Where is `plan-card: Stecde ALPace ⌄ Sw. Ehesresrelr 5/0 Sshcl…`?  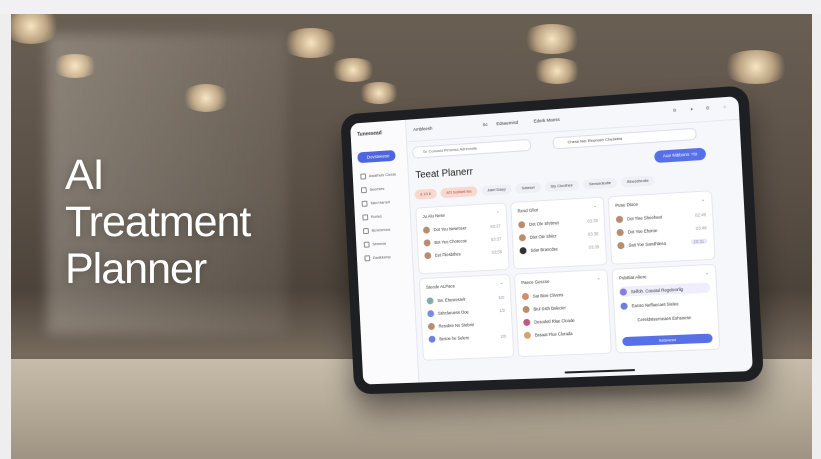 plan-card: Stecde ALPace ⌄ Sw. Ehesresrelr 5/0 Sshcl… is located at coordinates (466, 317).